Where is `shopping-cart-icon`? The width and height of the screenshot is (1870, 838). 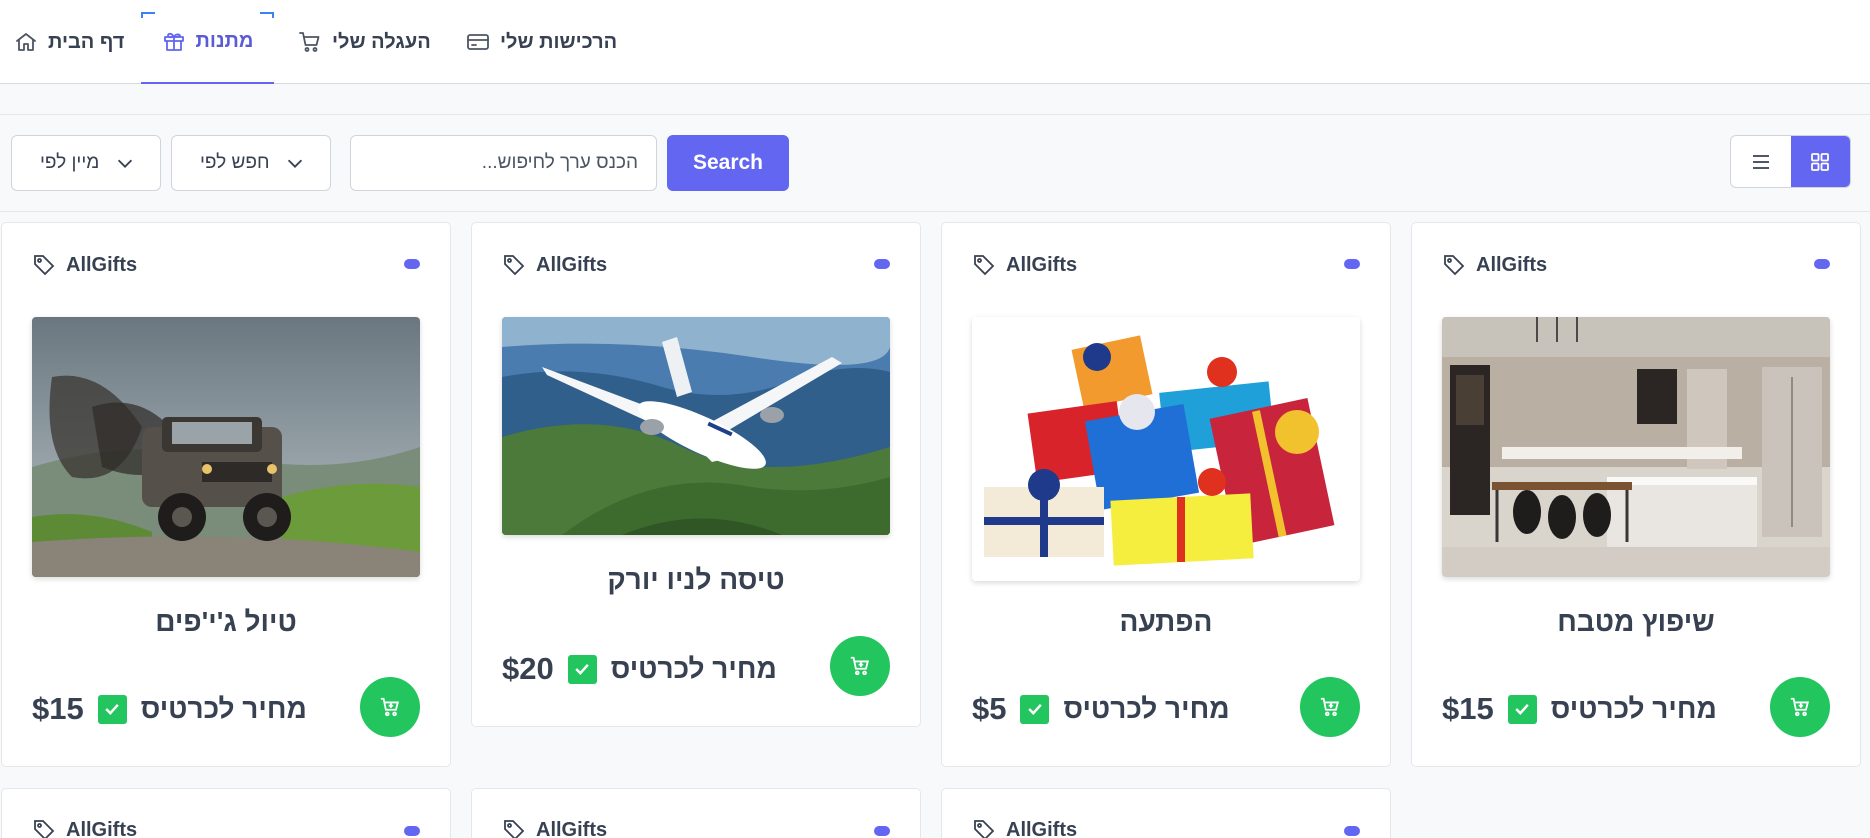 shopping-cart-icon is located at coordinates (309, 42).